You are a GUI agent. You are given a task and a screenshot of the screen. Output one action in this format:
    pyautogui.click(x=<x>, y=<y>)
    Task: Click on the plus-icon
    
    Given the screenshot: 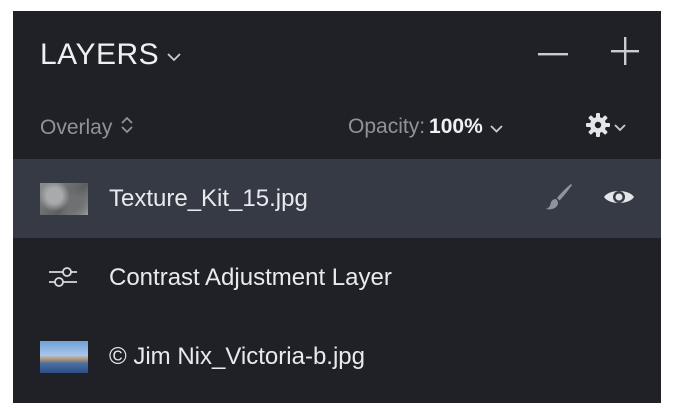 What is the action you would take?
    pyautogui.click(x=625, y=53)
    